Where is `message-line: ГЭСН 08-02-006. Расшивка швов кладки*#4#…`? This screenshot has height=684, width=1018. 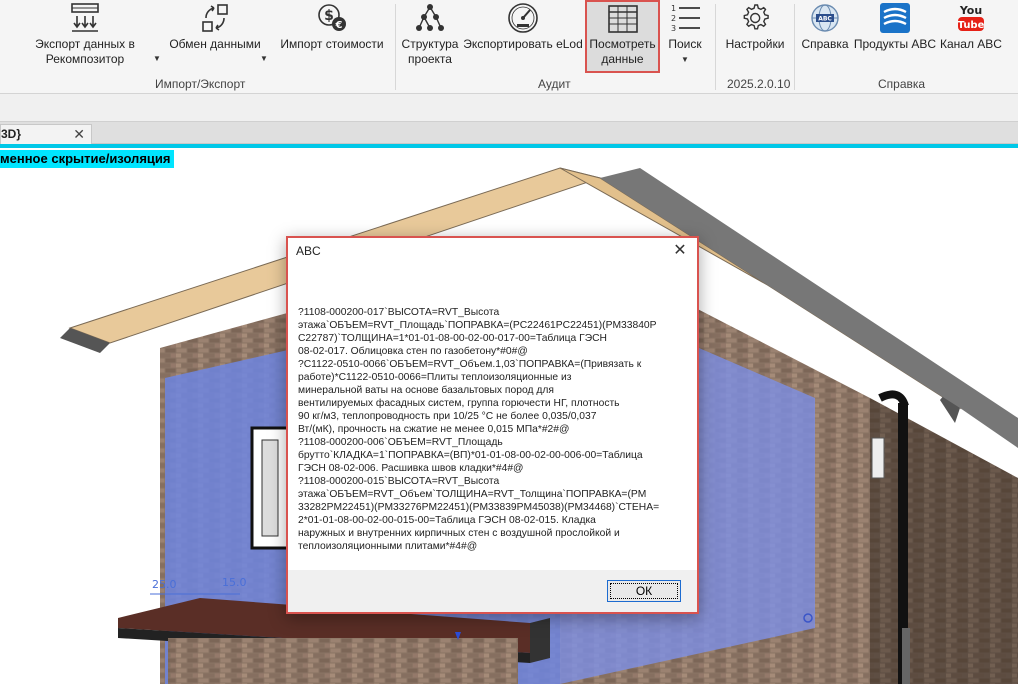 message-line: ГЭСН 08-02-006. Расшивка швов кладки*#4#… is located at coordinates (411, 468).